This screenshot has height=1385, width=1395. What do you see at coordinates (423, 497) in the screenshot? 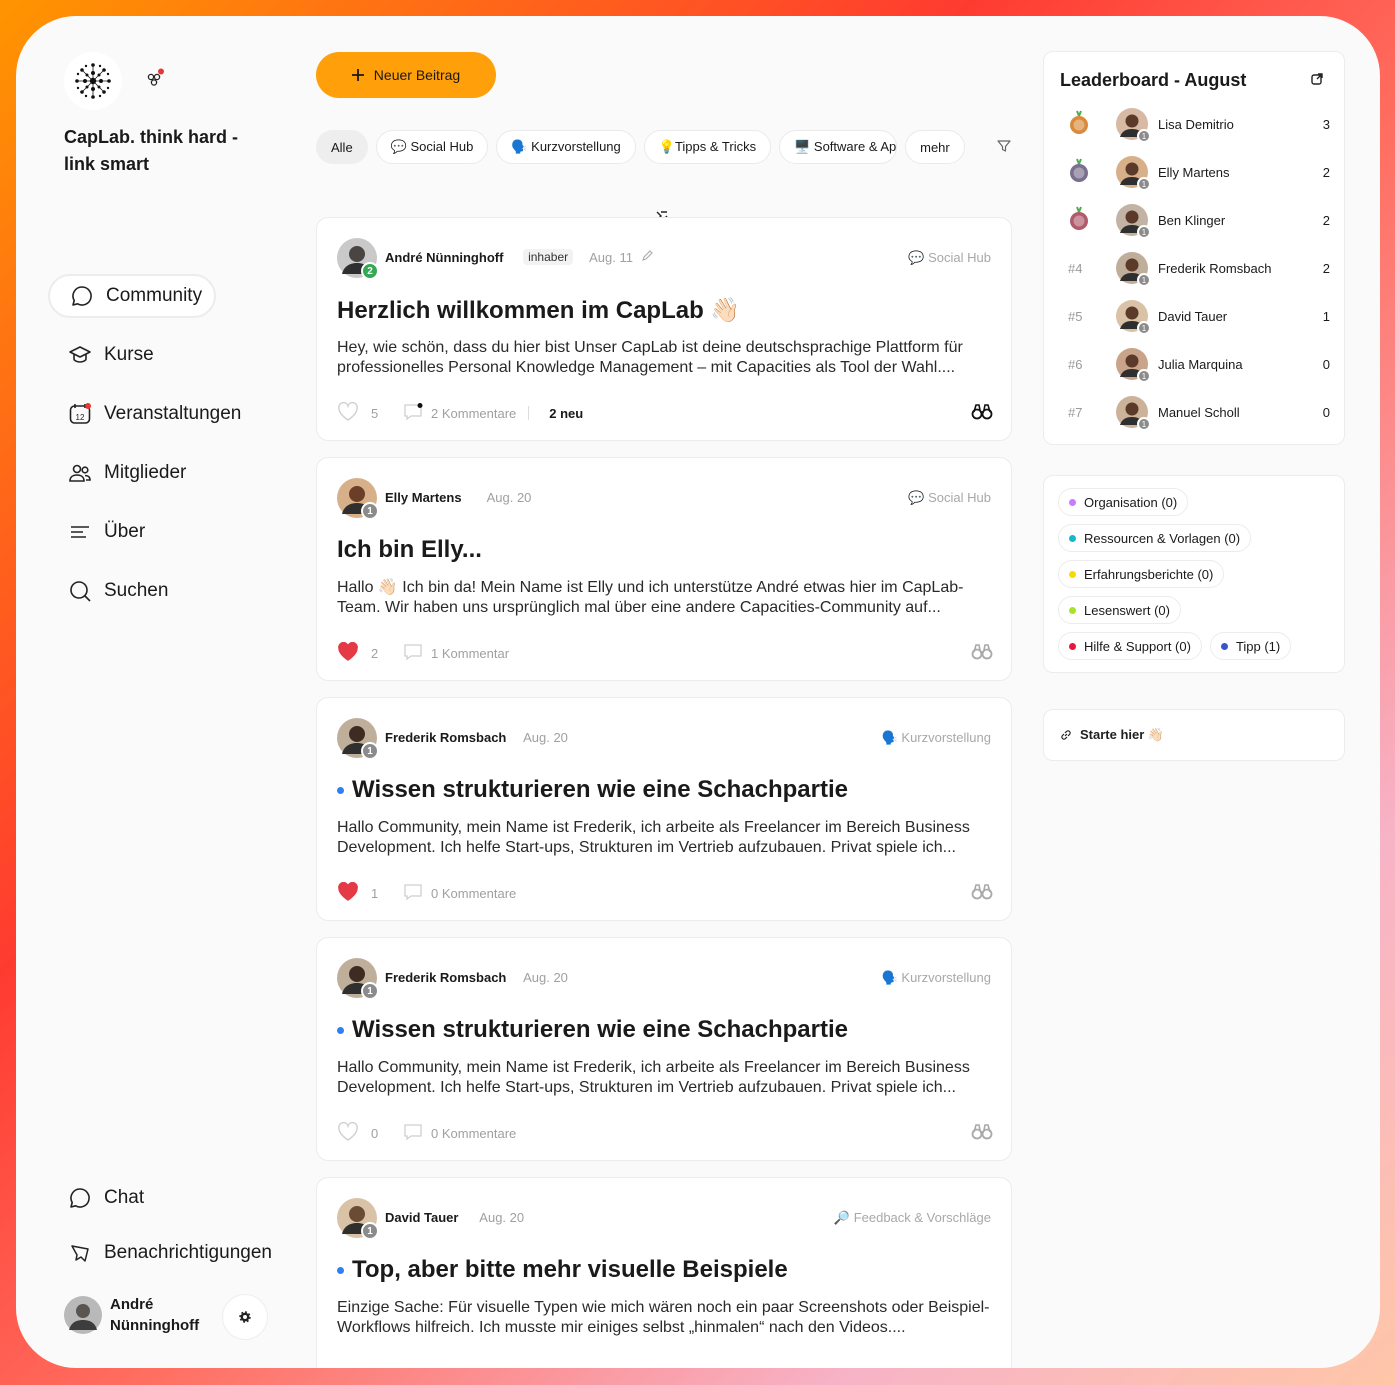
I see `post-author: Elly Martens` at bounding box center [423, 497].